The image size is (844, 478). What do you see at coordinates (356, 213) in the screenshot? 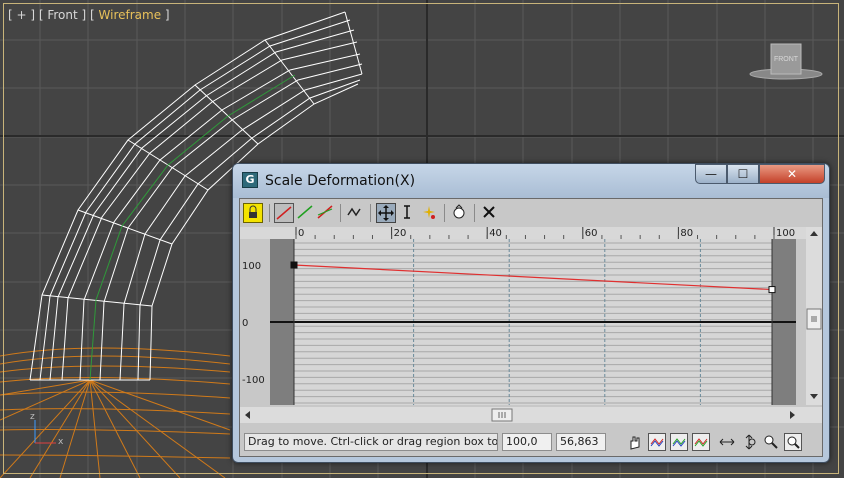
I see `swap-curves-icon` at bounding box center [356, 213].